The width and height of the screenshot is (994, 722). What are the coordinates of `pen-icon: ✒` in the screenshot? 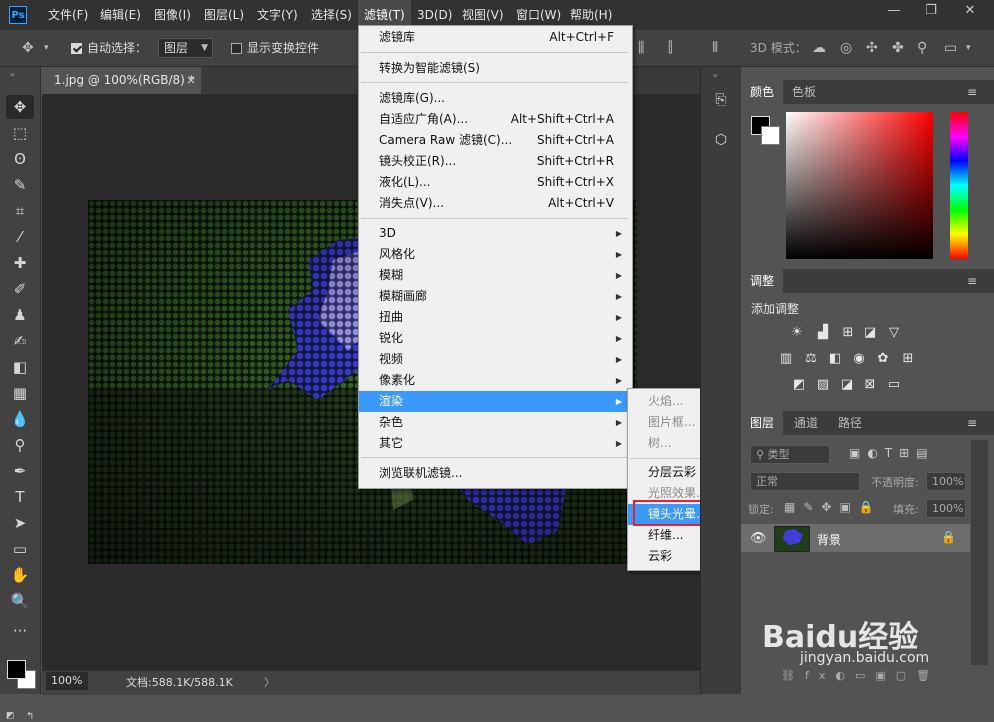 It's located at (20, 471).